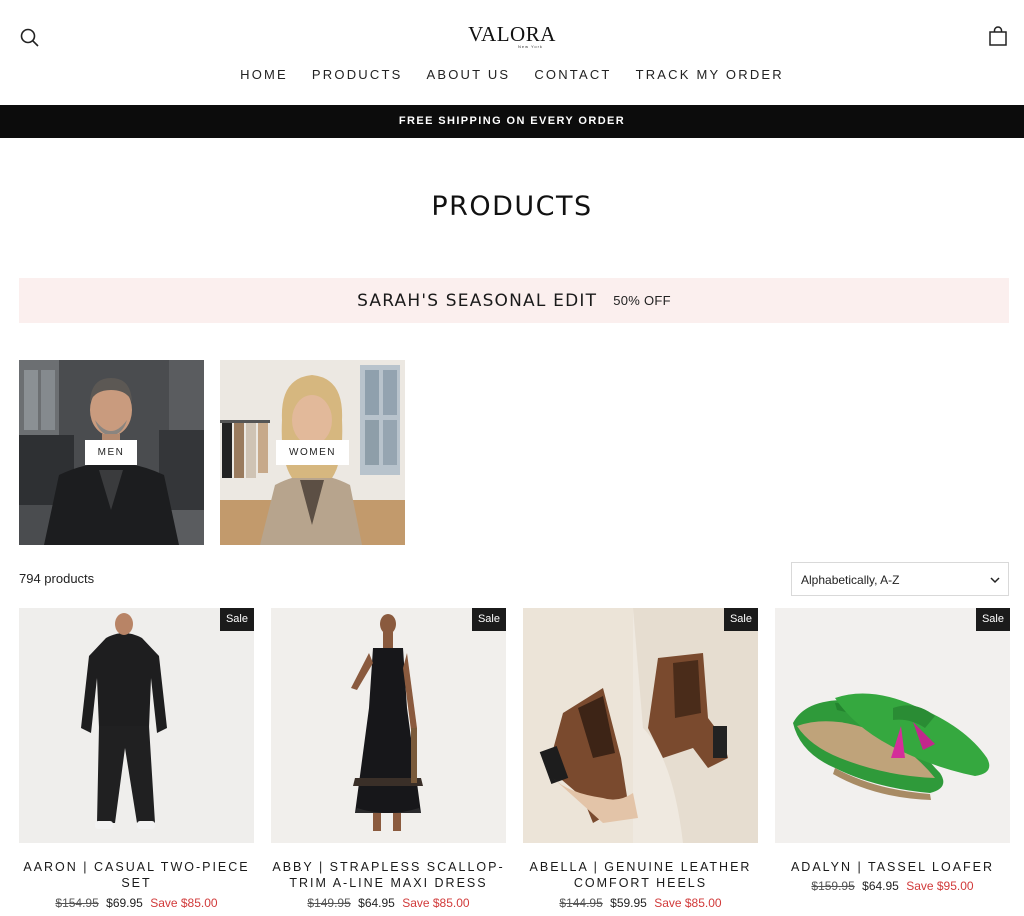 This screenshot has width=1024, height=916. I want to click on product-photo-adalyn, so click(892, 725).